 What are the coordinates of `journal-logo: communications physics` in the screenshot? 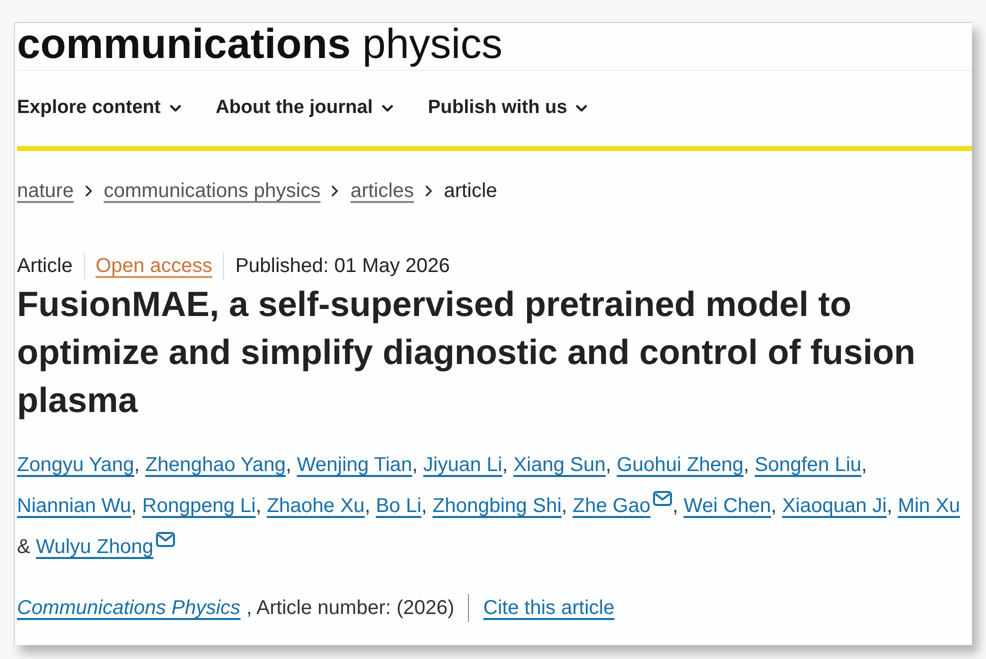 It's located at (259, 44).